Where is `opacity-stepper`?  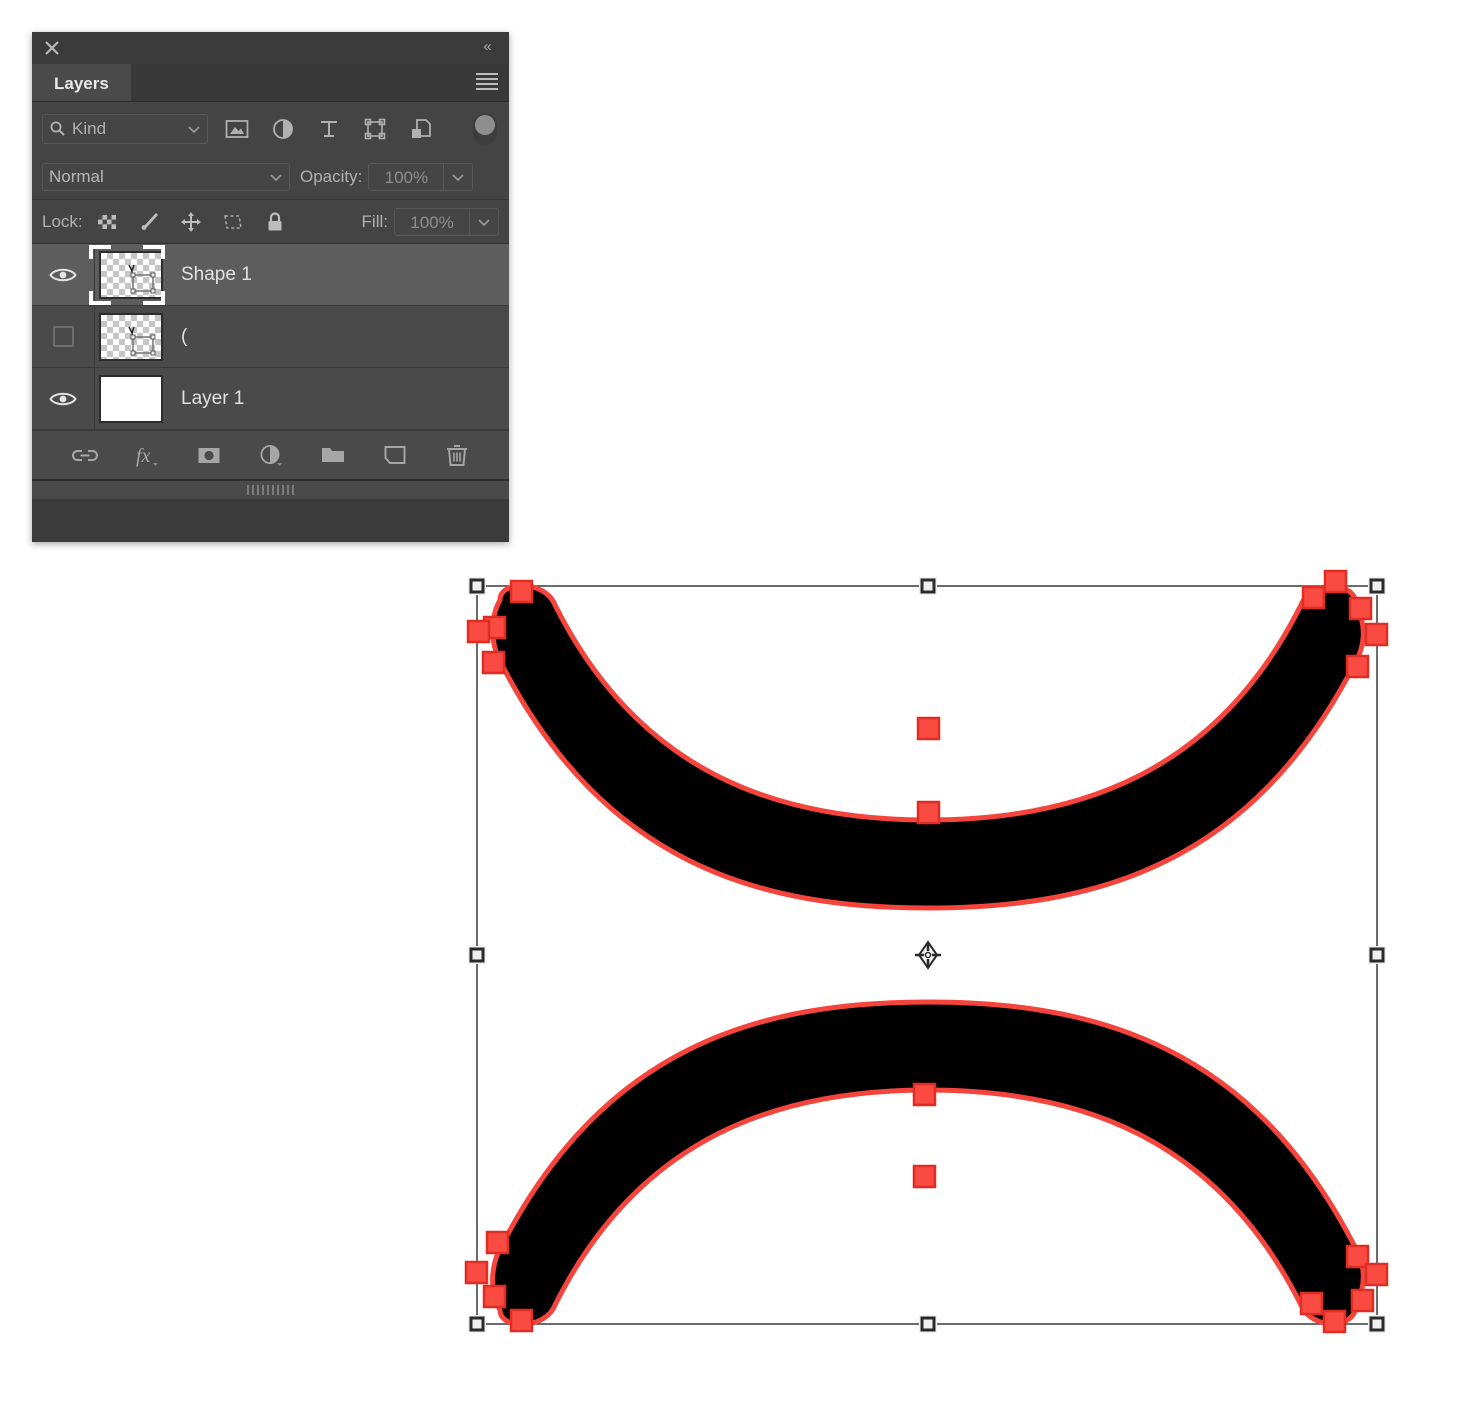 opacity-stepper is located at coordinates (458, 177).